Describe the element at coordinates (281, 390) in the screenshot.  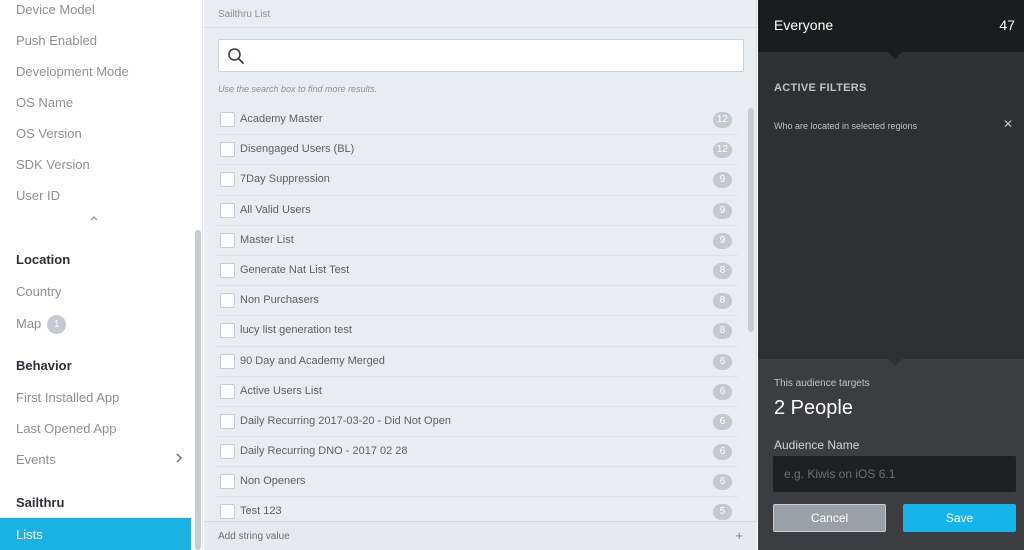
I see `list-item-label: Active Users List` at that location.